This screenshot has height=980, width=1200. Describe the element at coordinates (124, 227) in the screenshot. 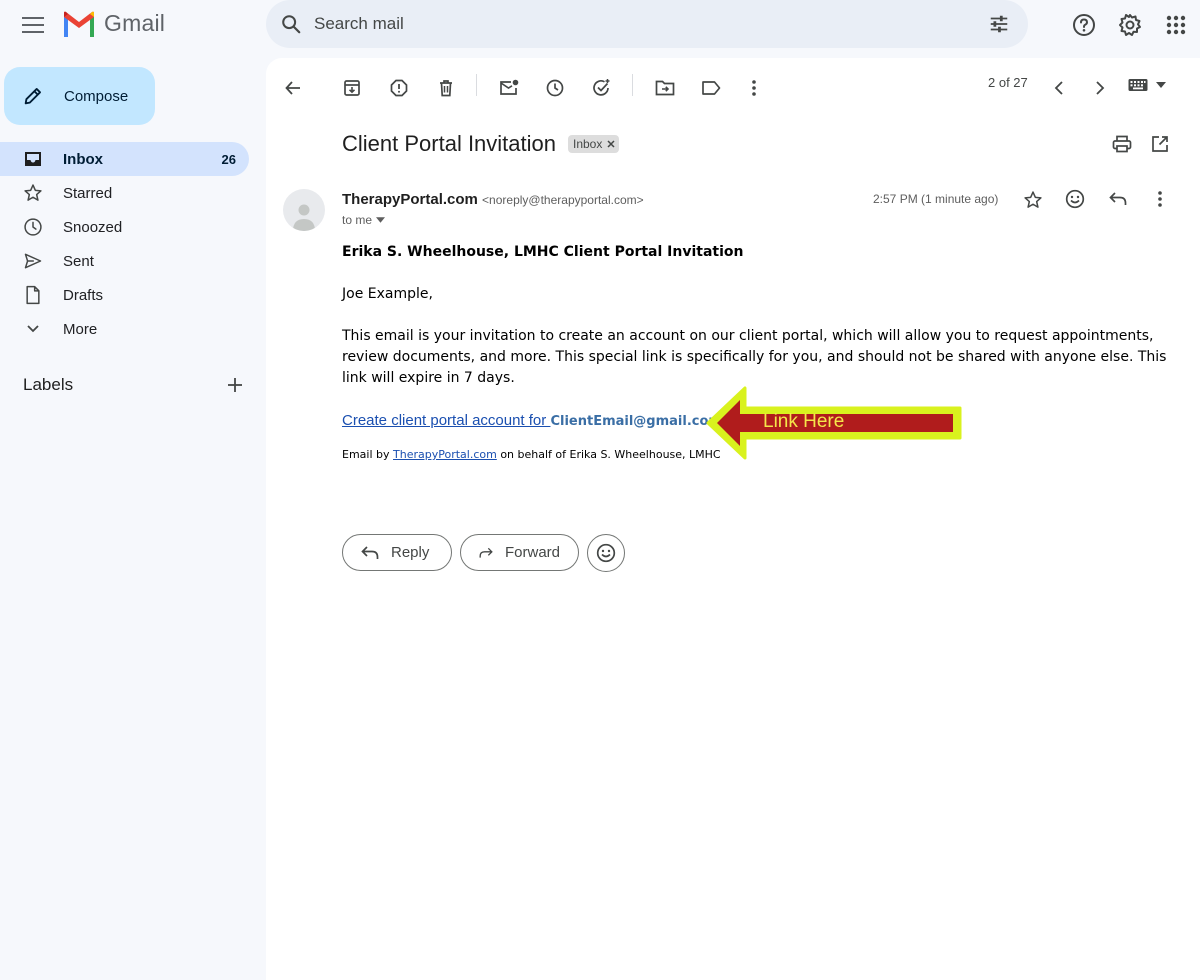

I see `sidebar-item-snoozed: Snoozed` at that location.